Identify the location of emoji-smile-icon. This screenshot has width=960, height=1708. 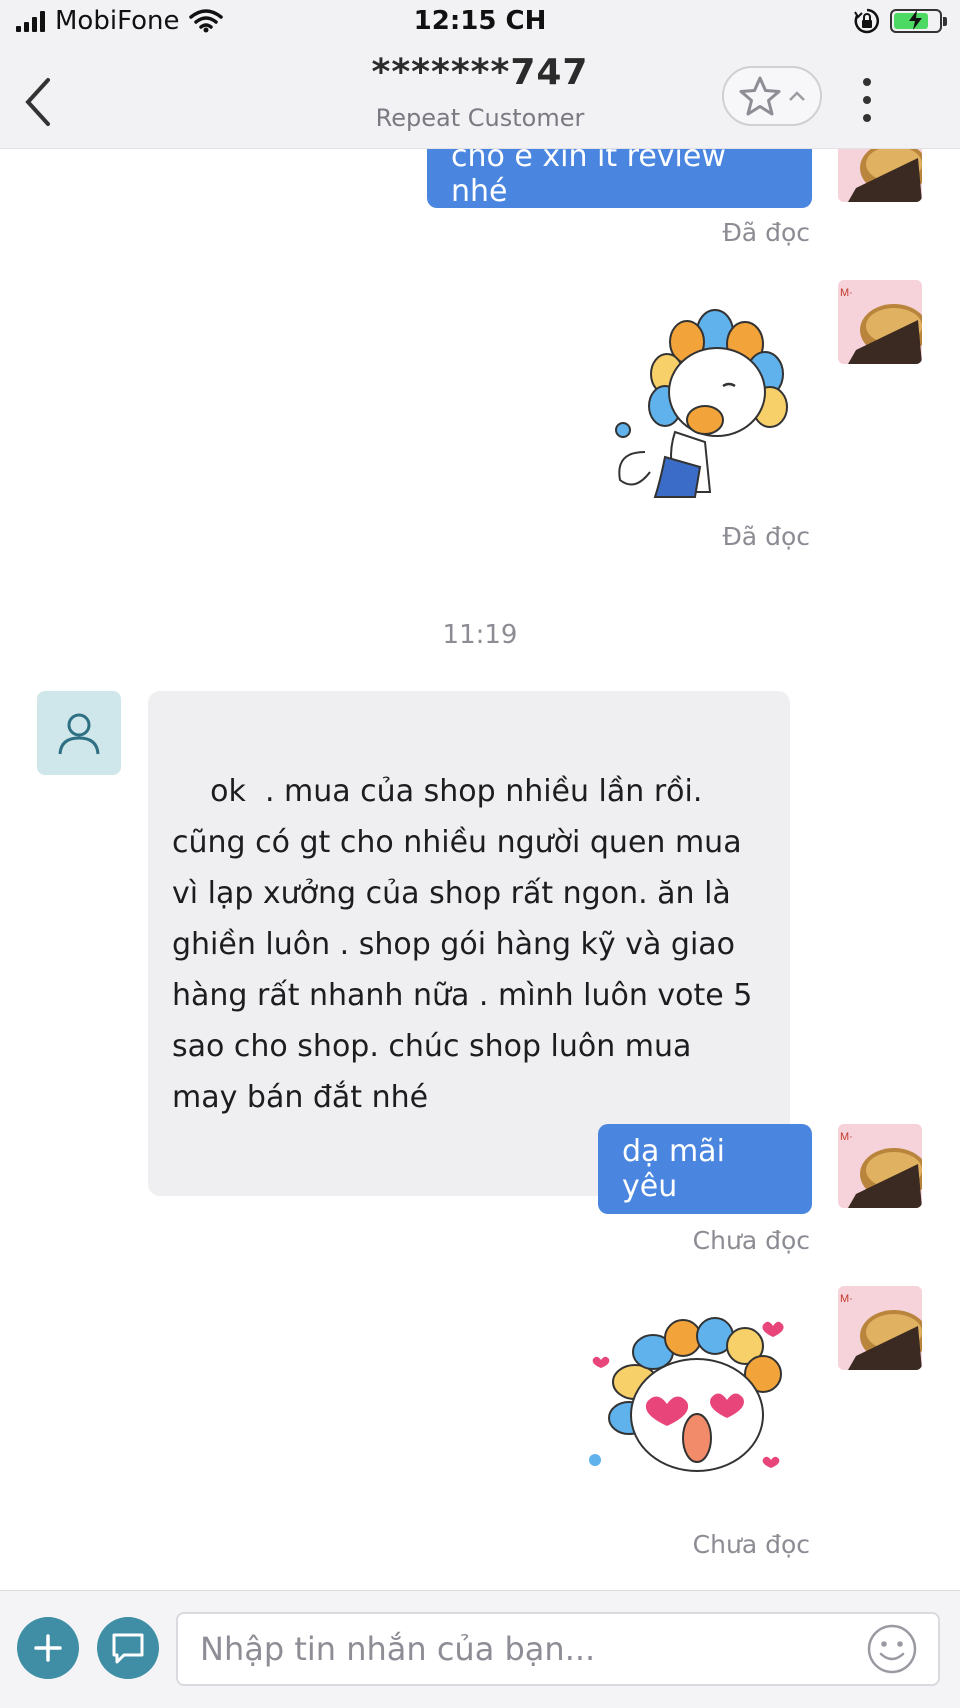
(892, 1649).